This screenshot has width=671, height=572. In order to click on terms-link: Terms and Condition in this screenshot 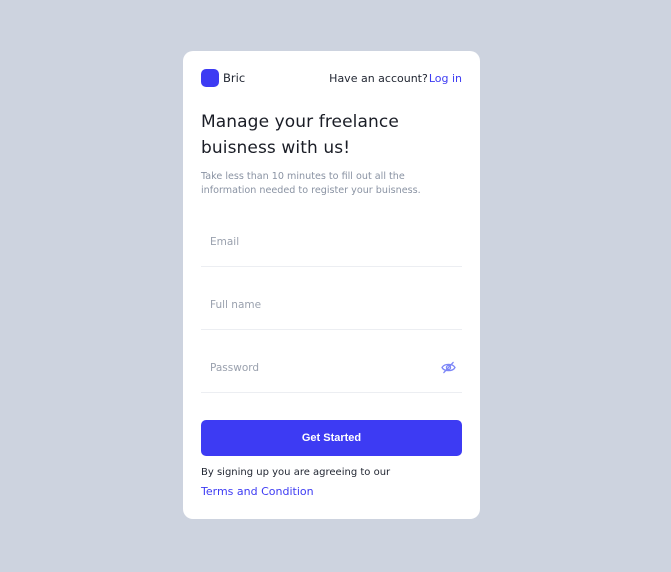, I will do `click(257, 491)`.